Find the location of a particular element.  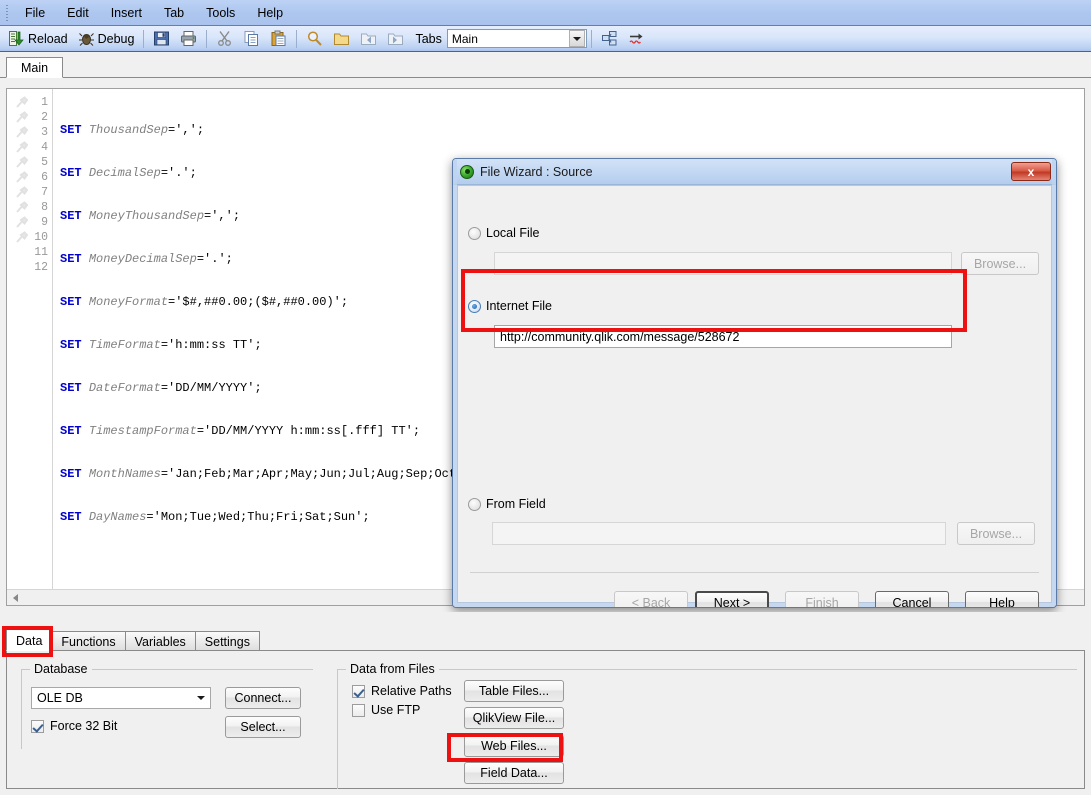

code-literal: =','; is located at coordinates (222, 216).